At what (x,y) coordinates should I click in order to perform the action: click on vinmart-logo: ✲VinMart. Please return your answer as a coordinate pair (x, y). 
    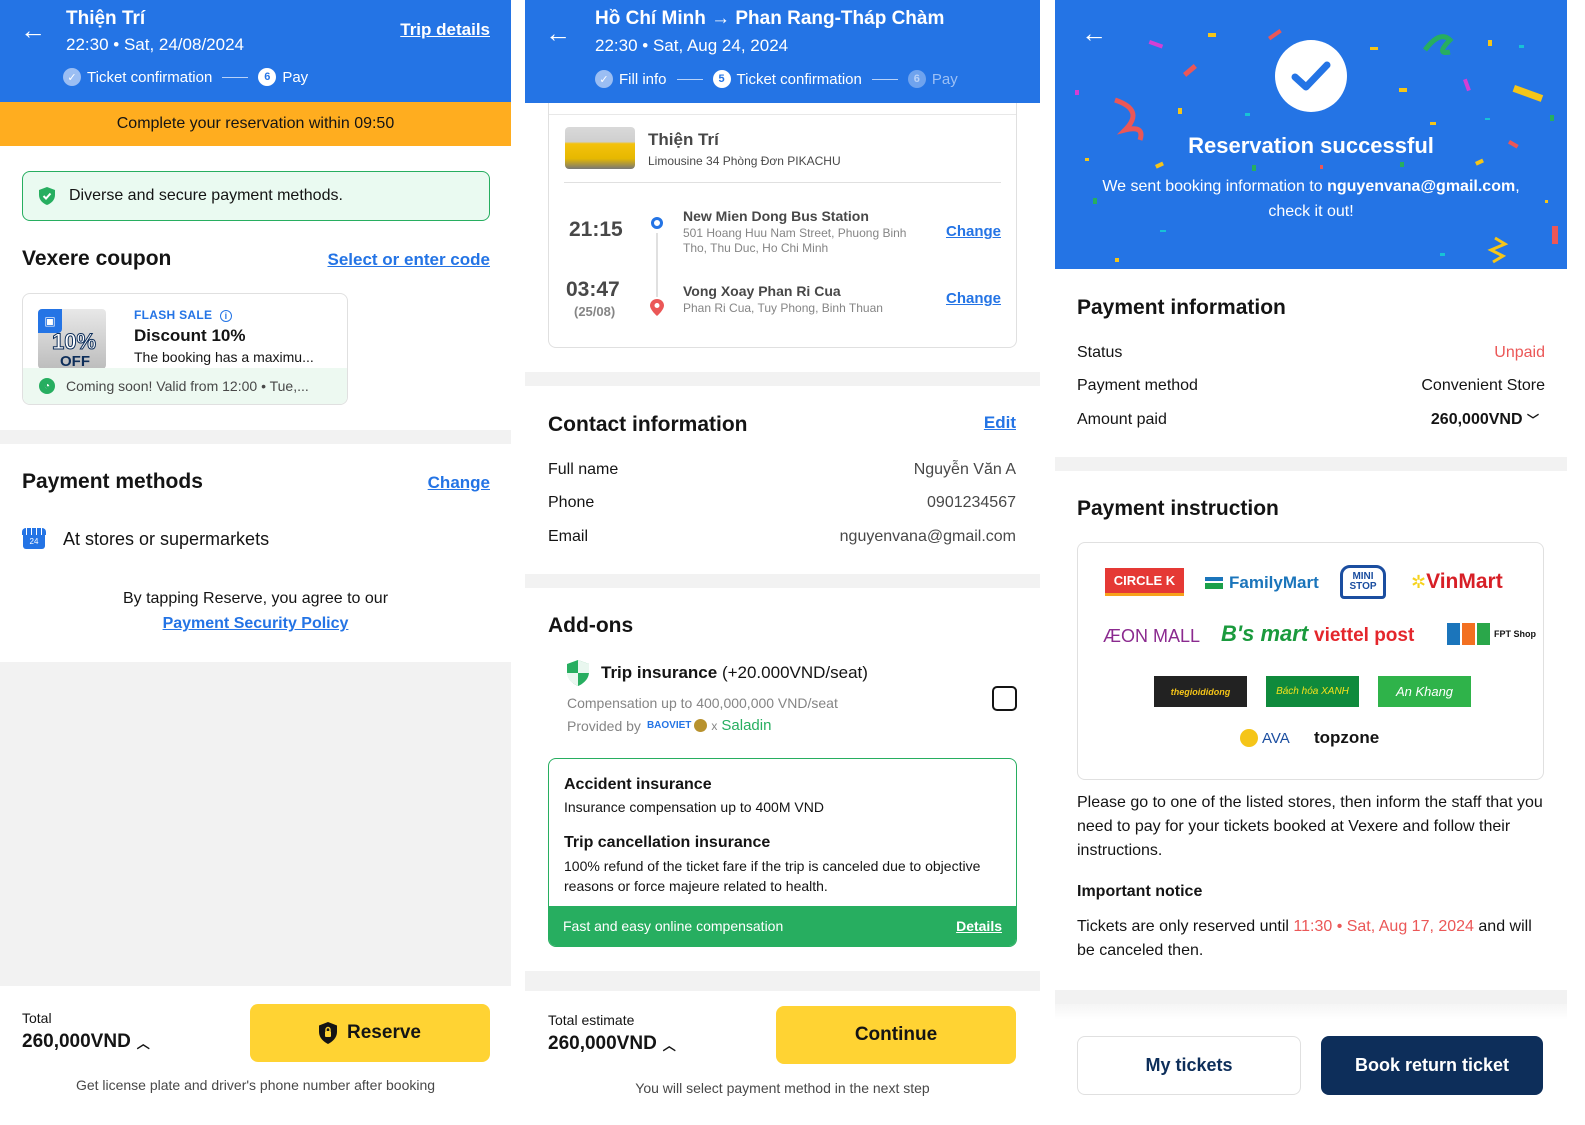
    Looking at the image, I should click on (1457, 581).